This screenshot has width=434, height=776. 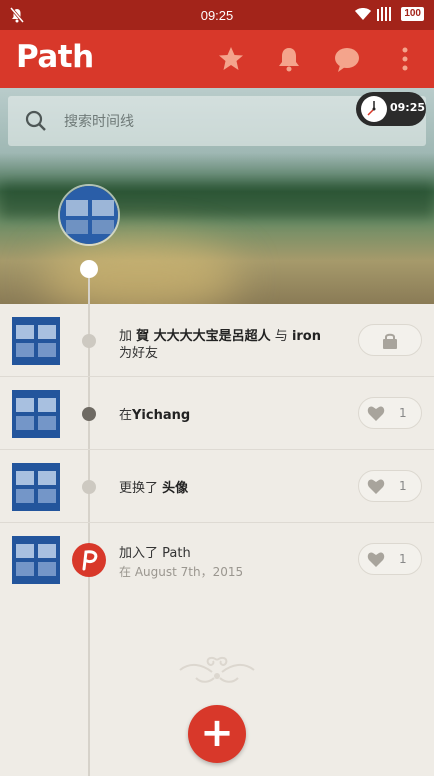 I want to click on chat-bubble-icon, so click(x=347, y=59).